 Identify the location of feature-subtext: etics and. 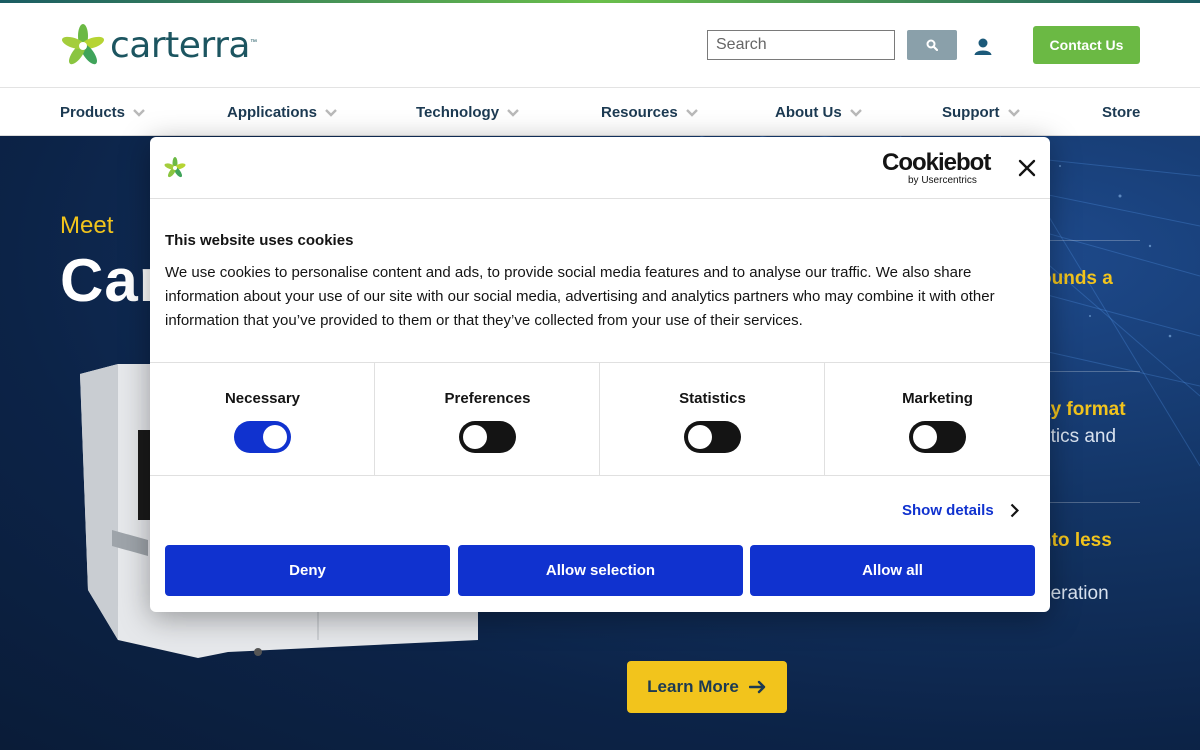
(1078, 436).